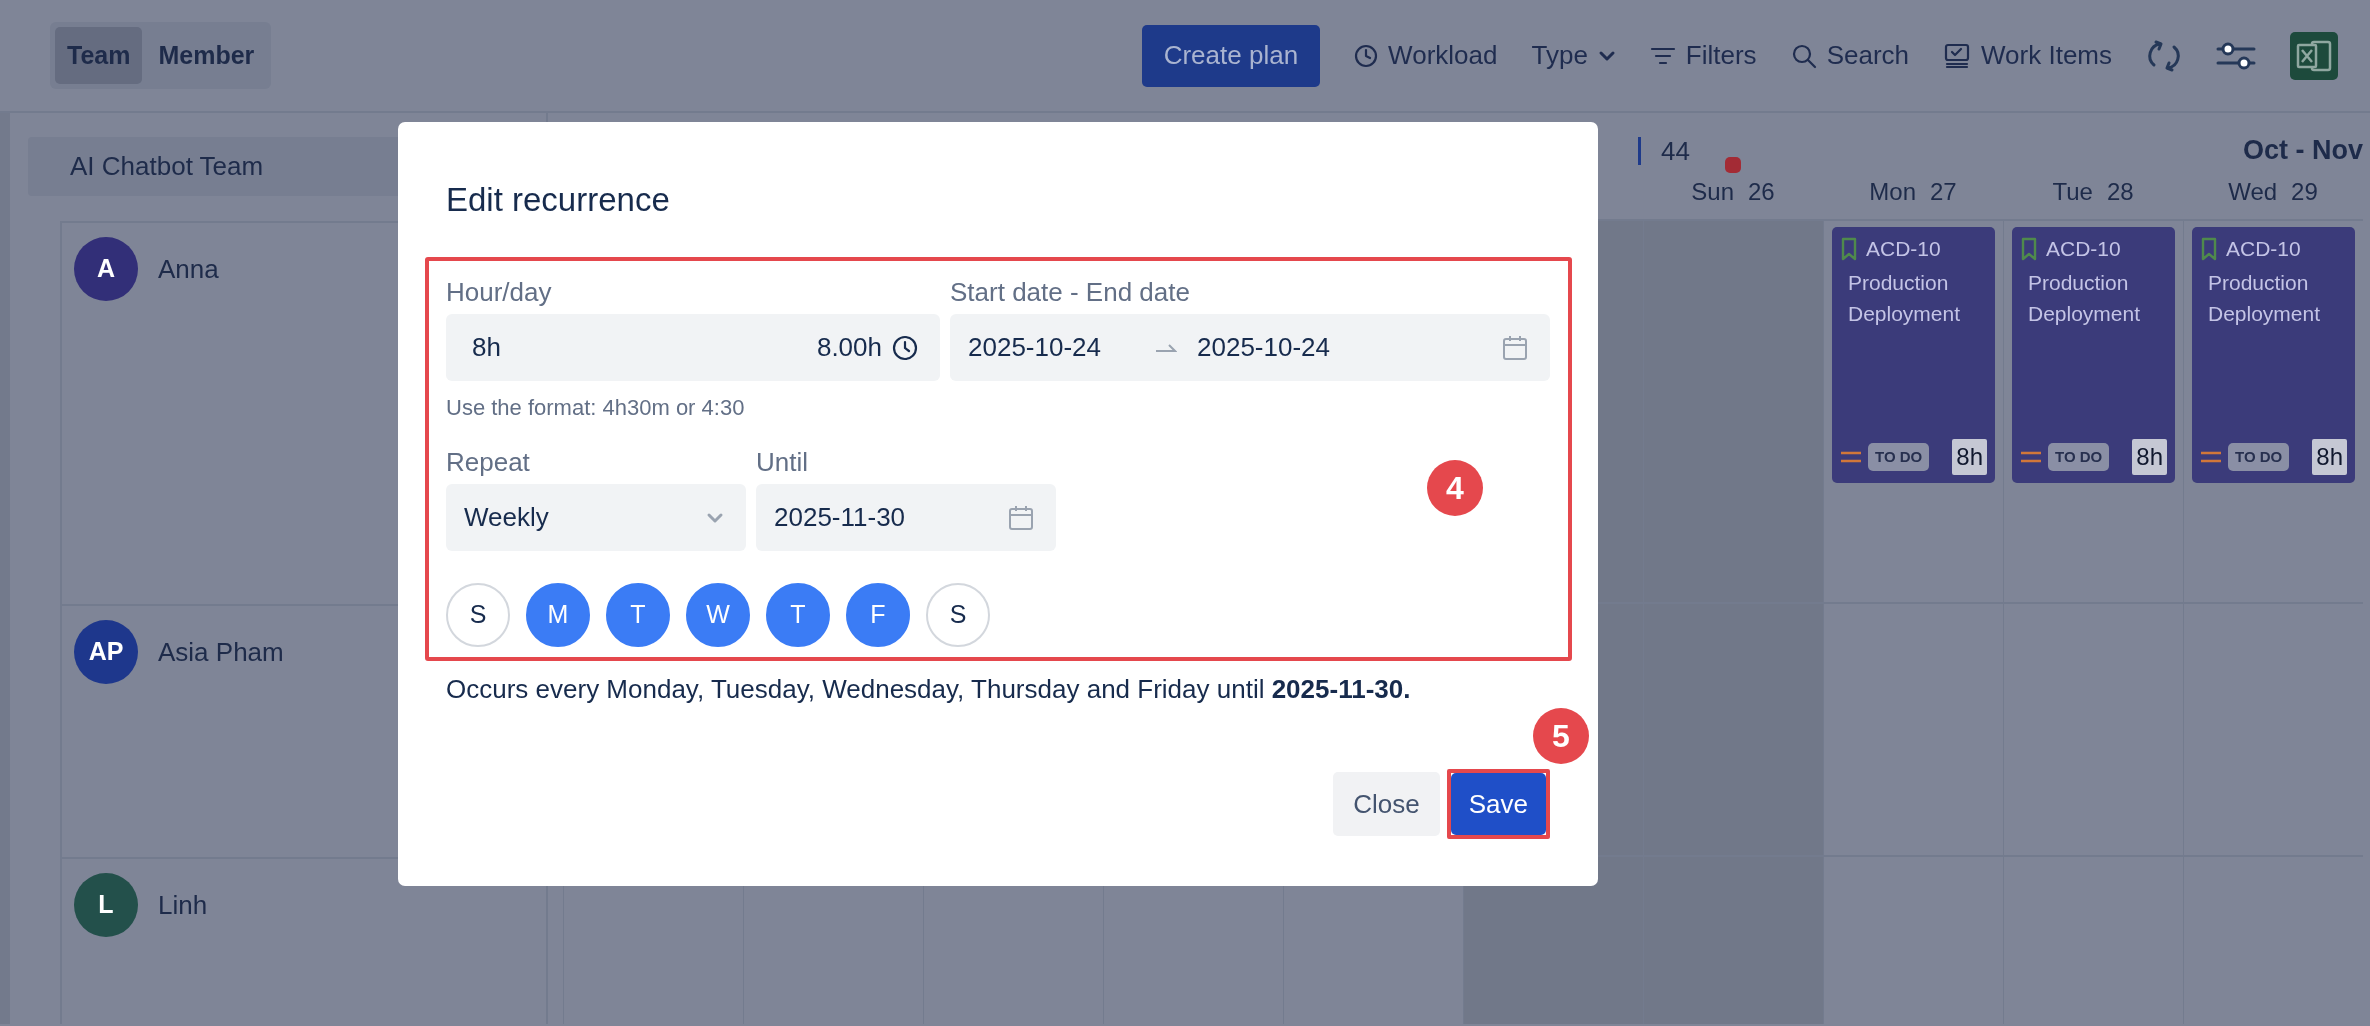  What do you see at coordinates (1263, 347) in the screenshot?
I see `end-date: 2025-10-24` at bounding box center [1263, 347].